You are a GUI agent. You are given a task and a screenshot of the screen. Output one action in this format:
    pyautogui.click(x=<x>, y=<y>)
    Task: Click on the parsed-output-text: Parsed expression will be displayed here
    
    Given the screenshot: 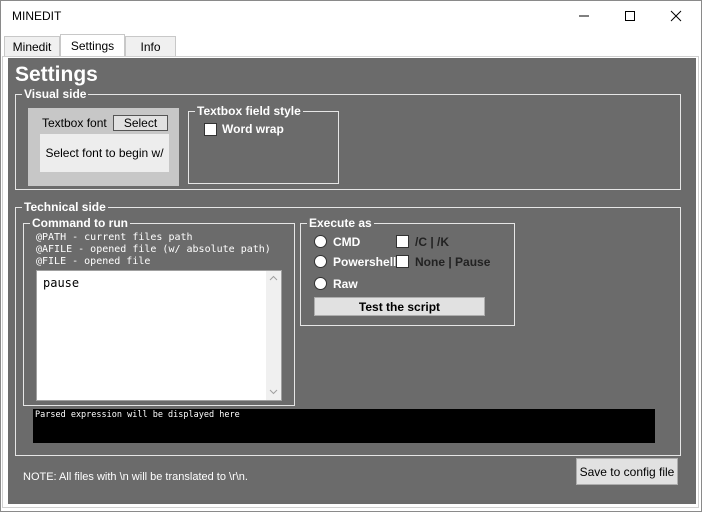 What is the action you would take?
    pyautogui.click(x=137, y=415)
    